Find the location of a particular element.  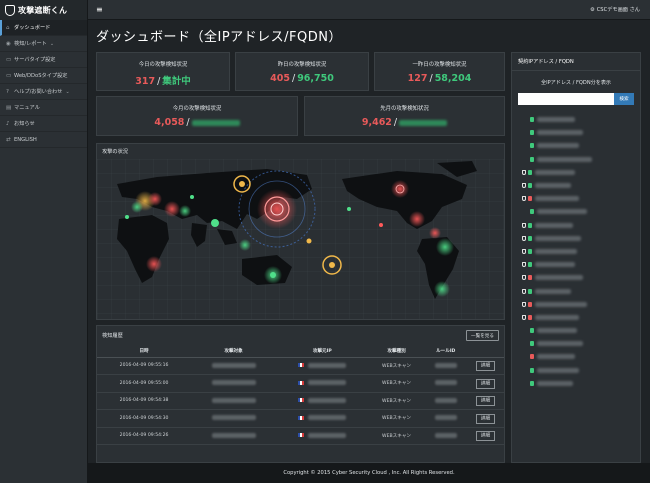

attack-map-title: 攻撃の状況 is located at coordinates (115, 152).